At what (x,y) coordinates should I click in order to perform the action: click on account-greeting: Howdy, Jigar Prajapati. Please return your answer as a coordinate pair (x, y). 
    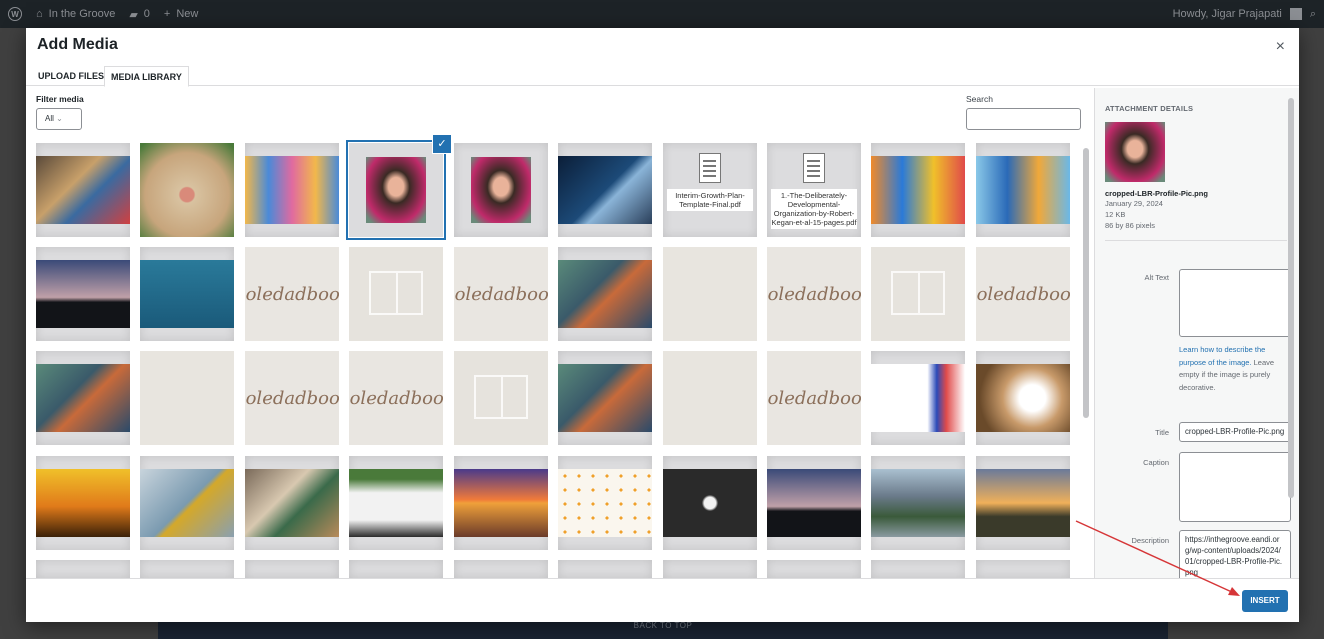
    Looking at the image, I should click on (1227, 14).